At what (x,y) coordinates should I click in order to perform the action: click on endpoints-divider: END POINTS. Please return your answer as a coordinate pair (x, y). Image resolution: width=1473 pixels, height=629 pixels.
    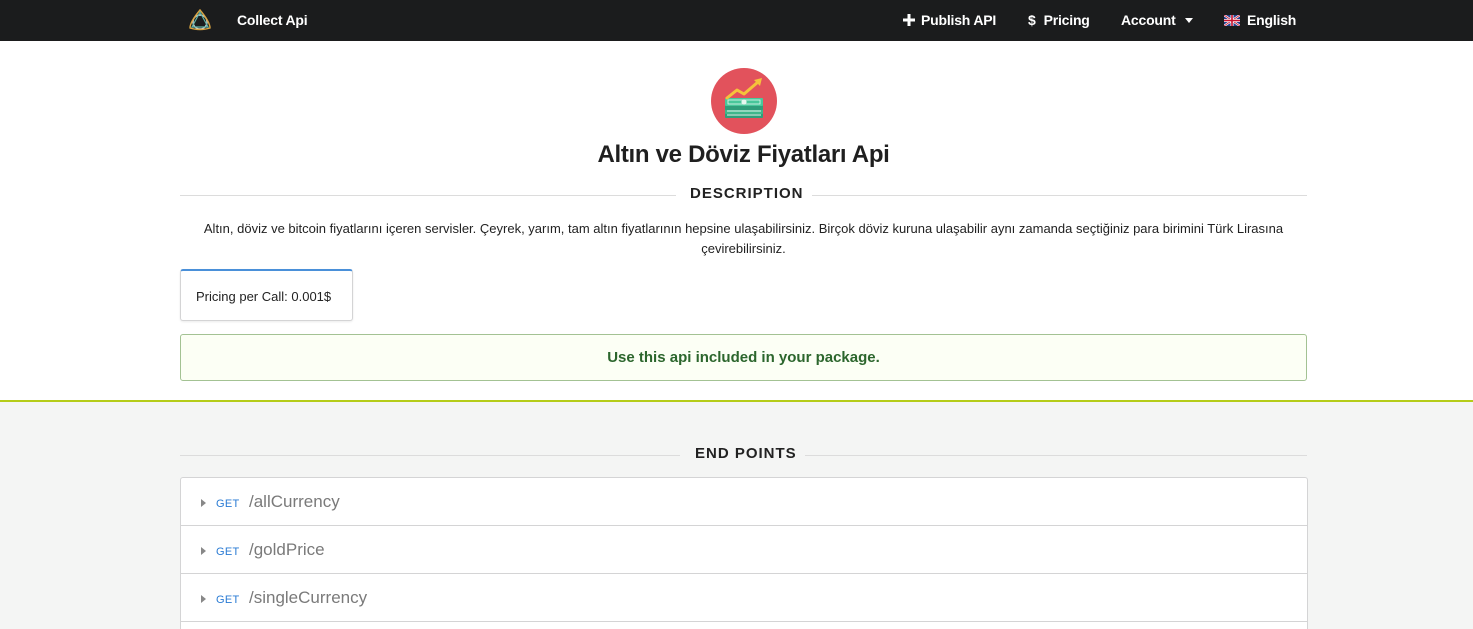
    Looking at the image, I should click on (743, 455).